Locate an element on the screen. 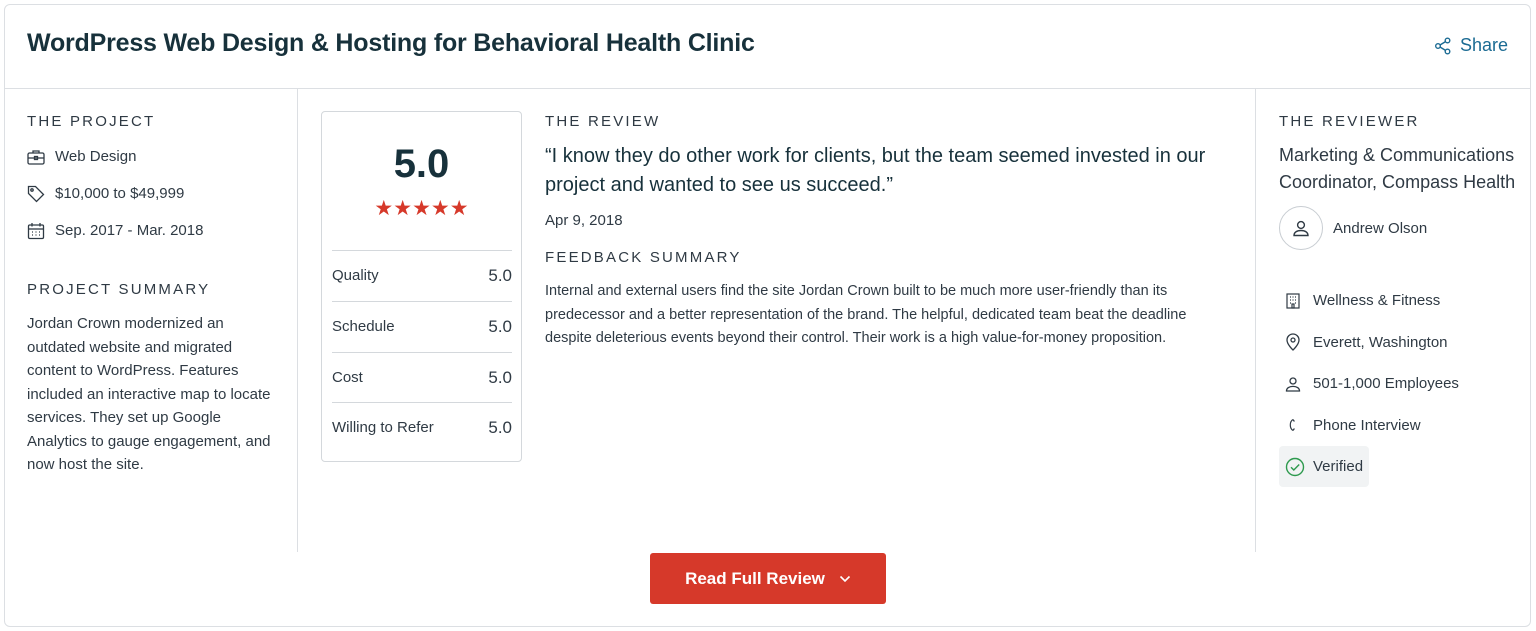 This screenshot has height=631, width=1536. share-label: Share is located at coordinates (1483, 45).